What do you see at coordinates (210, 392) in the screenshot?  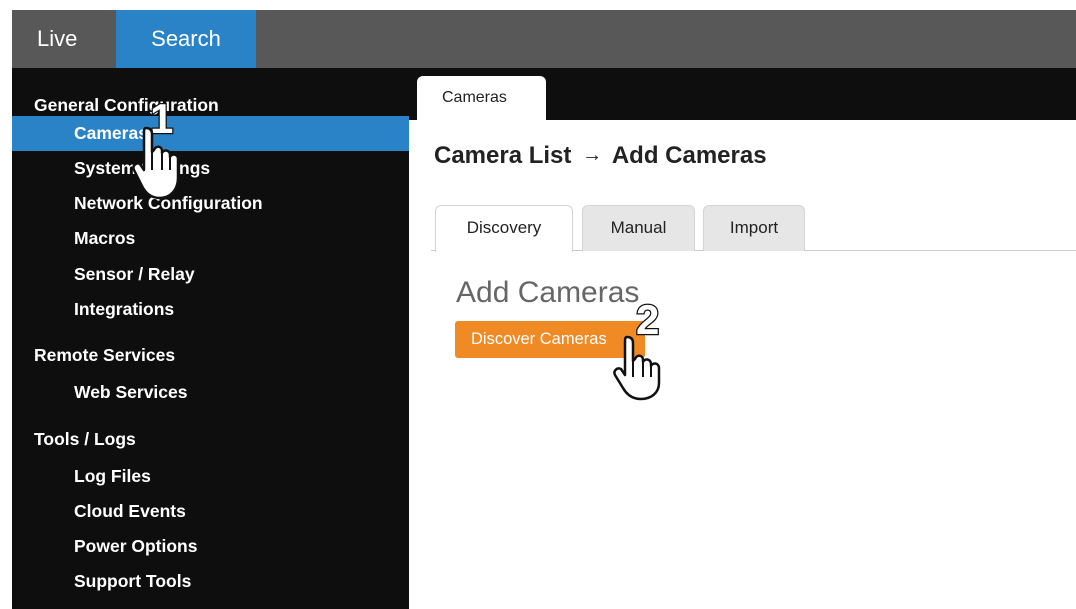 I see `sidebar-item-web-services: Web Services` at bounding box center [210, 392].